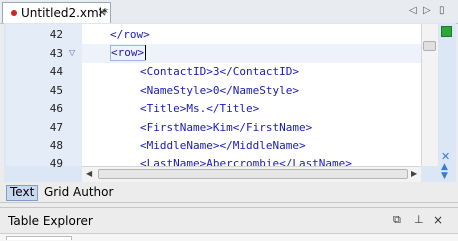  I want to click on line-number: 48, so click(56, 145).